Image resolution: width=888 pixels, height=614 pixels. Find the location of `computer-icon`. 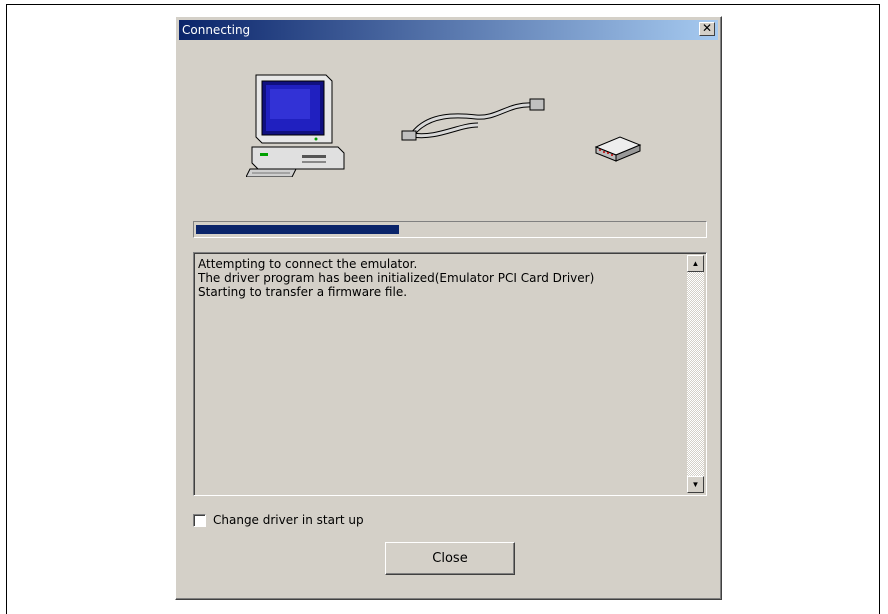

computer-icon is located at coordinates (295, 125).